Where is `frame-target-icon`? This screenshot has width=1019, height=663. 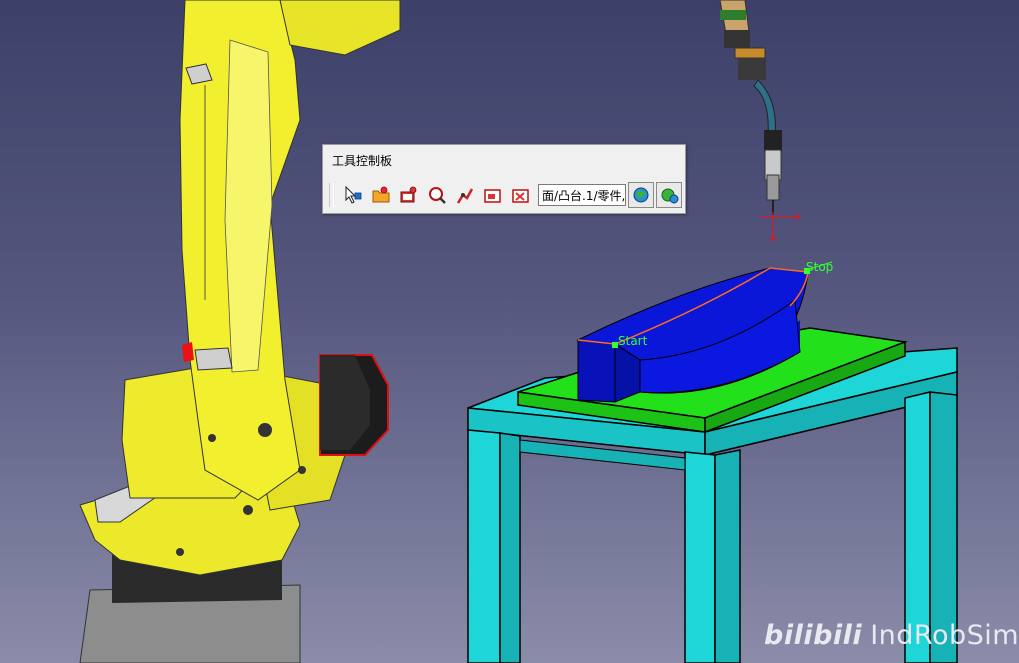 frame-target-icon is located at coordinates (492, 196).